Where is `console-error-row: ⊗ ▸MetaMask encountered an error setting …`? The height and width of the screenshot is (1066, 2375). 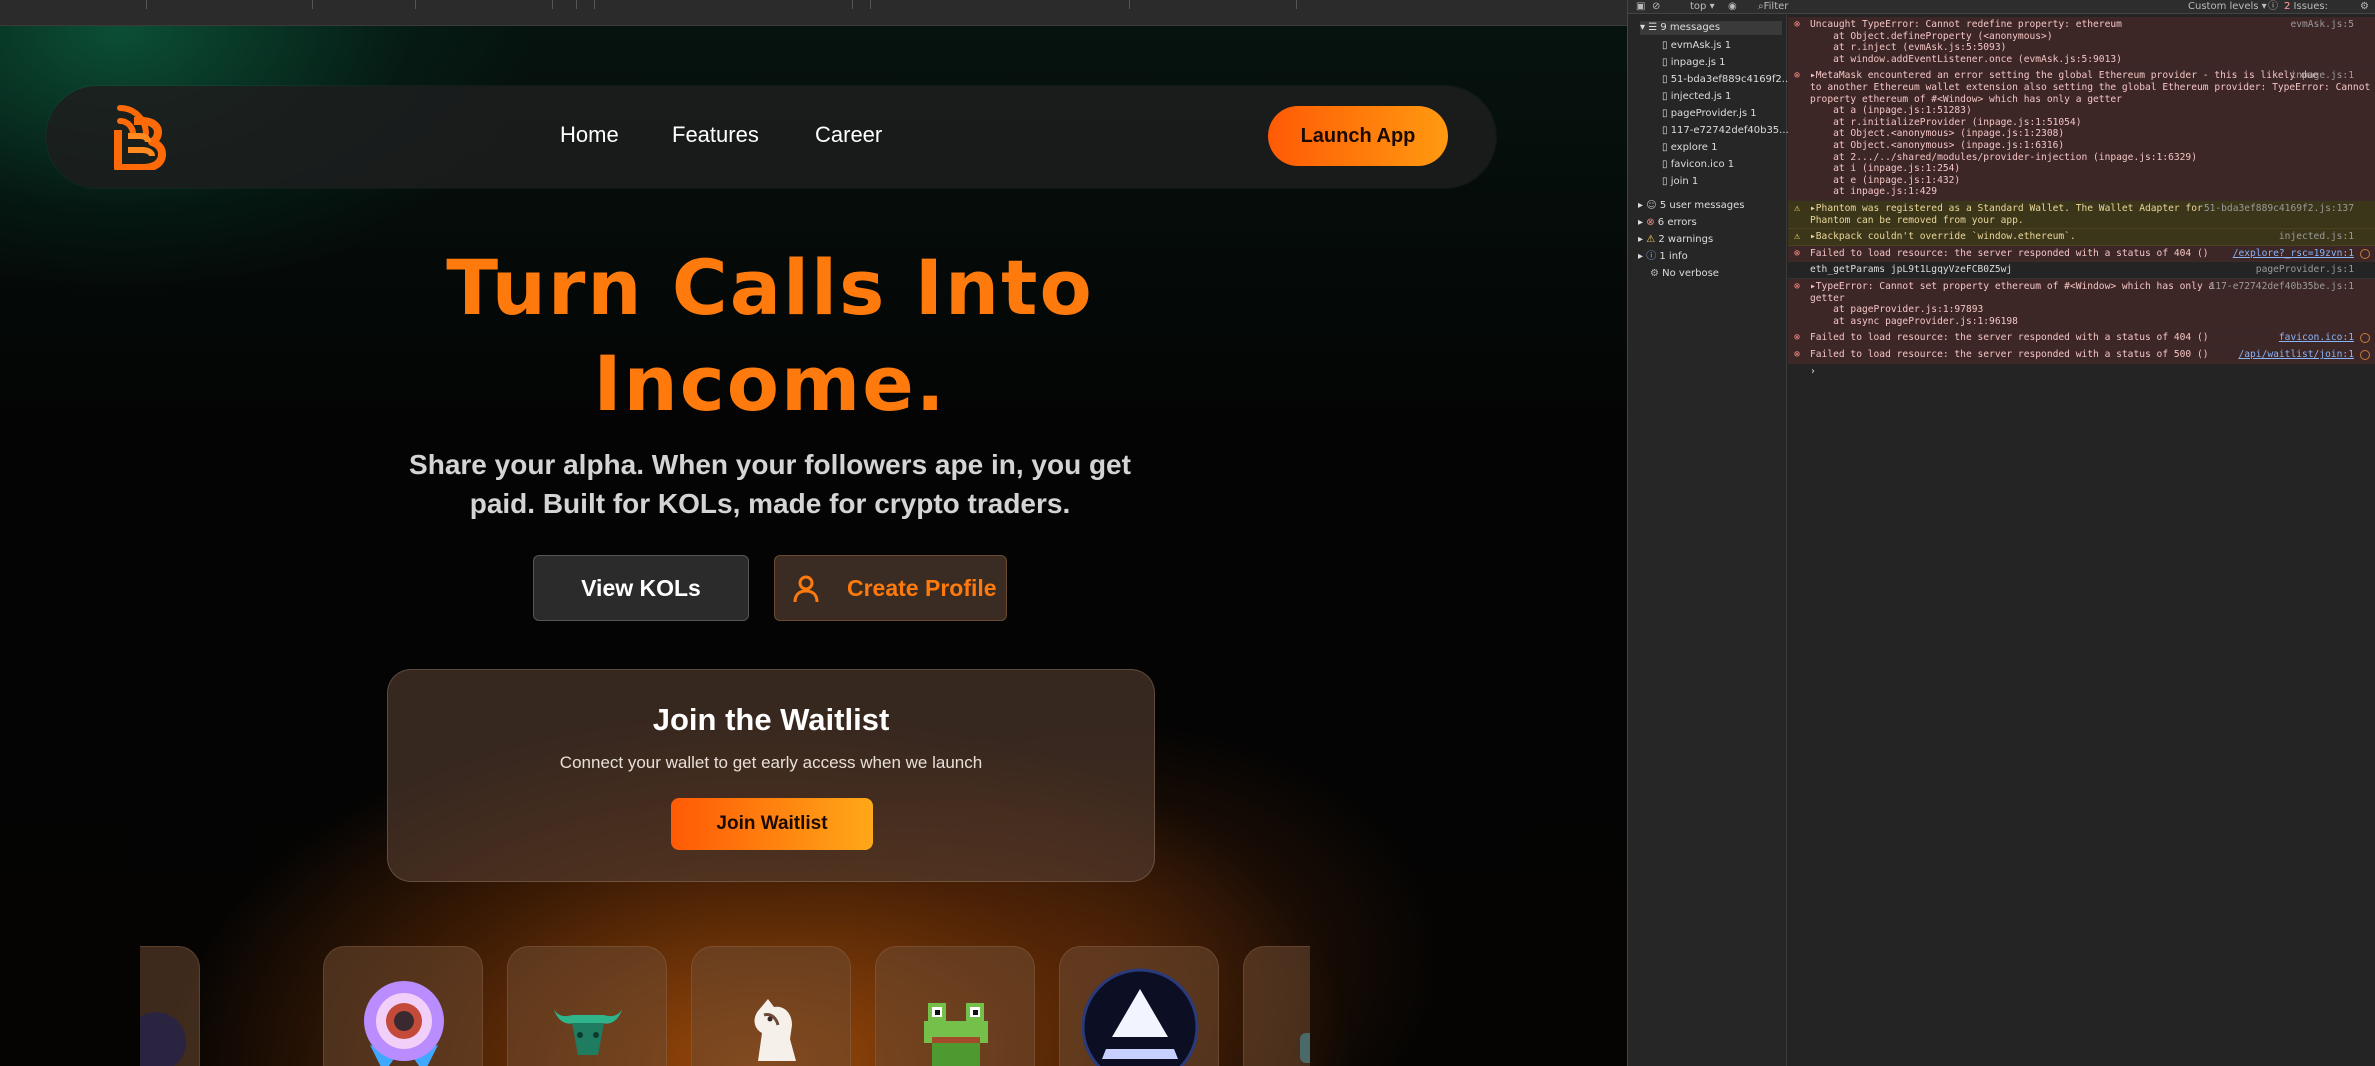
console-error-row: ⊗ ▸MetaMask encountered an error setting … is located at coordinates (2081, 134).